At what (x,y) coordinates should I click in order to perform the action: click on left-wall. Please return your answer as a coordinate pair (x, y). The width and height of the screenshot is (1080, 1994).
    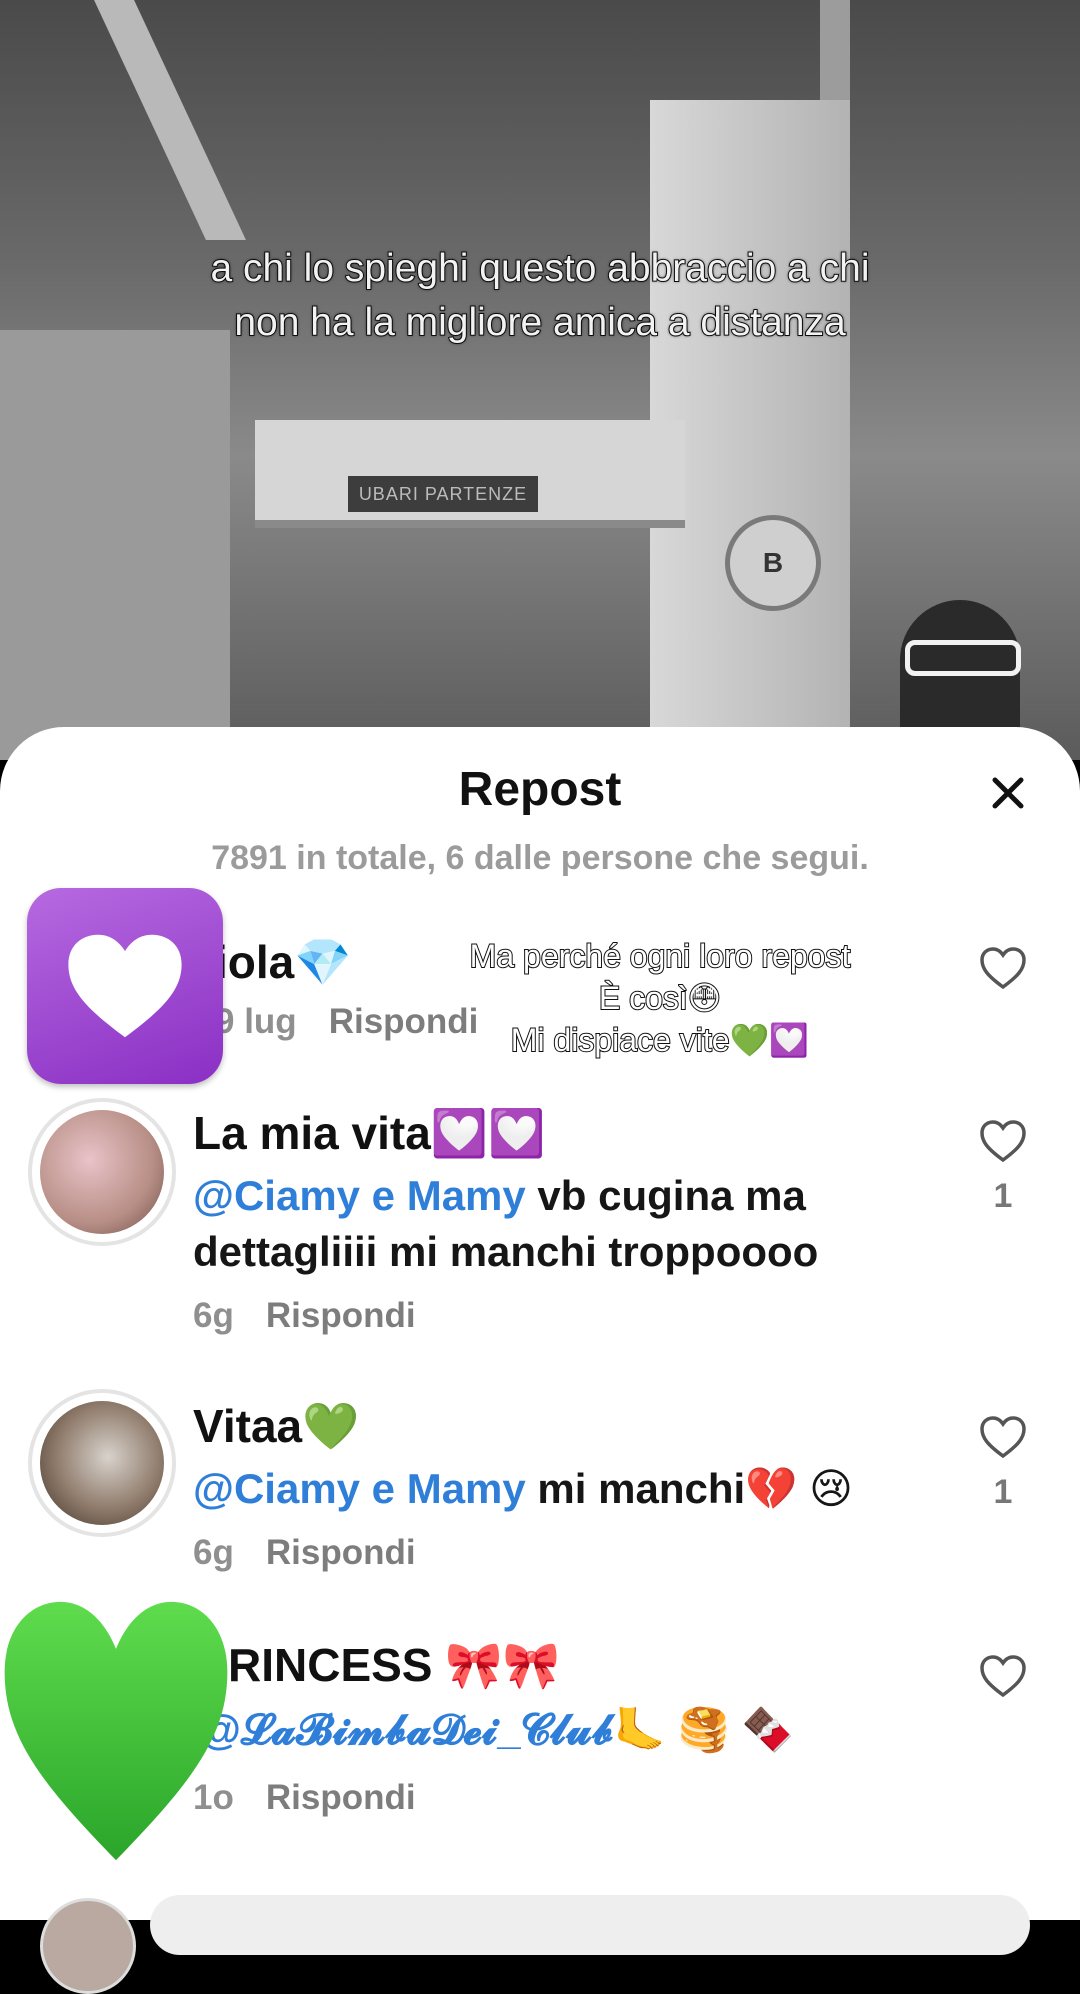
    Looking at the image, I should click on (115, 545).